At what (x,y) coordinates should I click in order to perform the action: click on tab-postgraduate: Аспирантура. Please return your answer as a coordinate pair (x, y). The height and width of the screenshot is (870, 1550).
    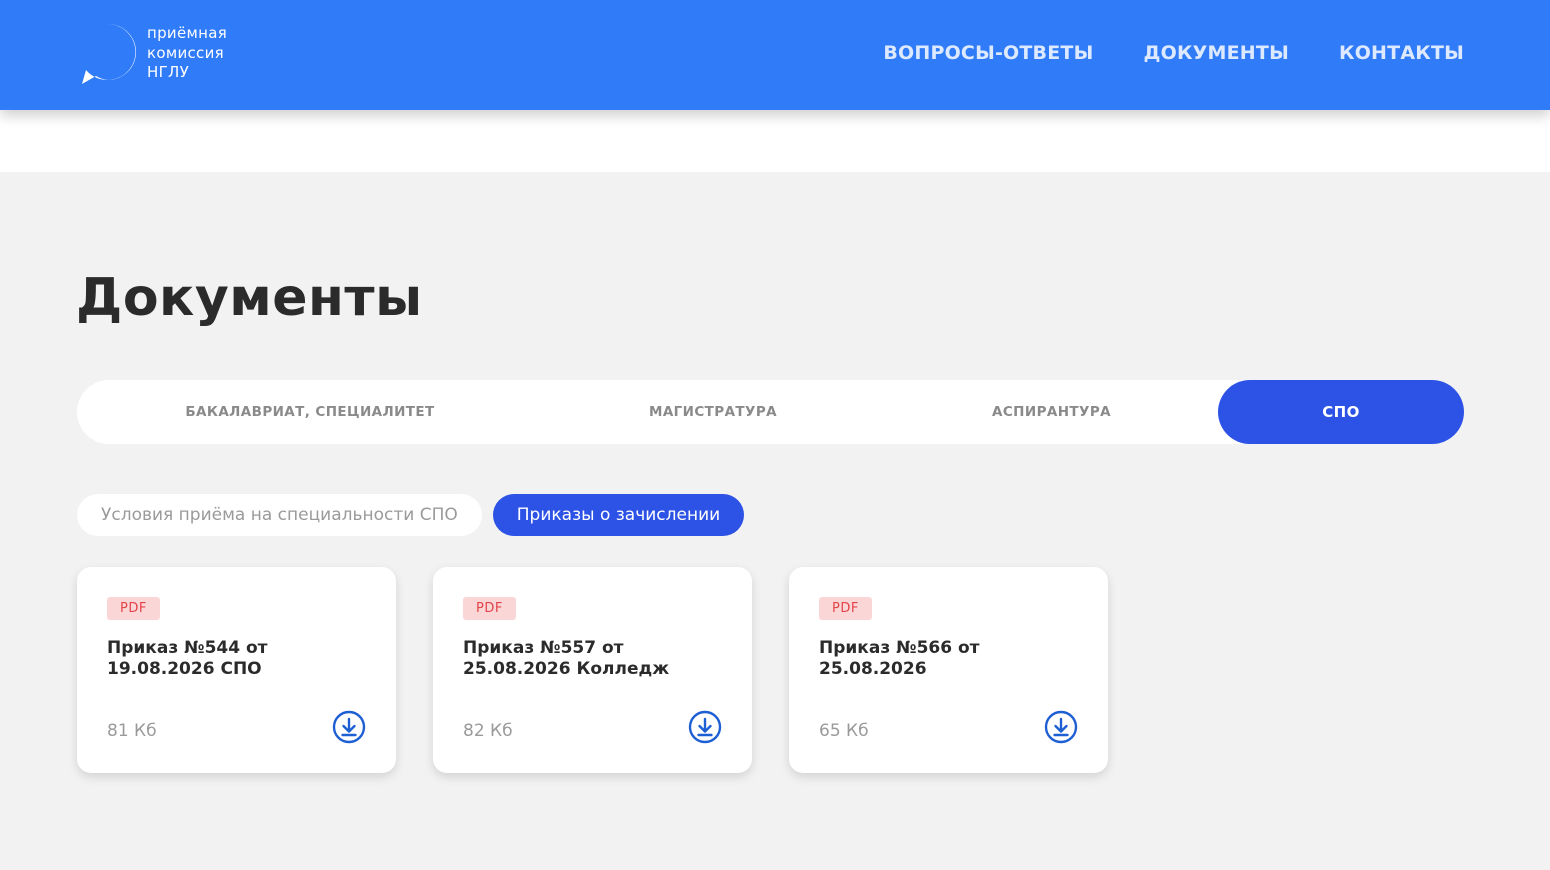
    Looking at the image, I should click on (1051, 412).